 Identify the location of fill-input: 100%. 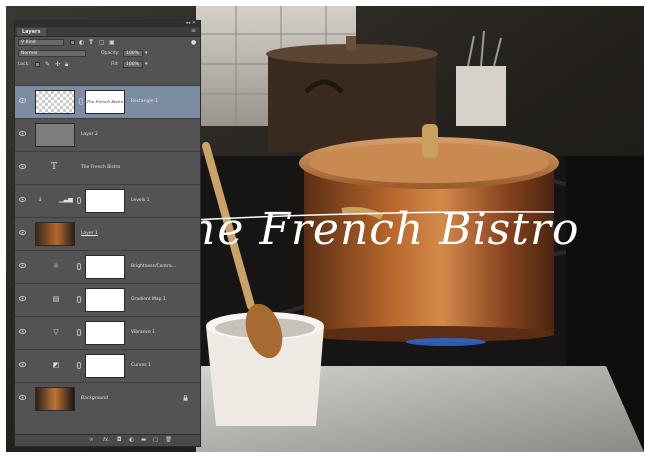
(133, 64).